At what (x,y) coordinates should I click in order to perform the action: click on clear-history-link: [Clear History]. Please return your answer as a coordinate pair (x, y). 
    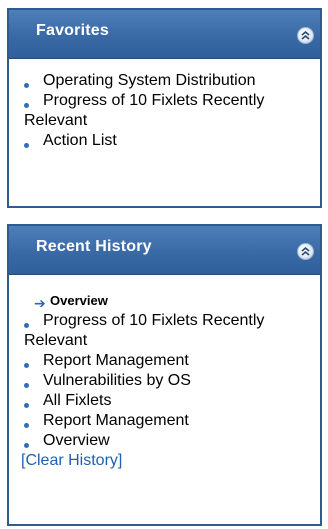
    Looking at the image, I should click on (166, 461).